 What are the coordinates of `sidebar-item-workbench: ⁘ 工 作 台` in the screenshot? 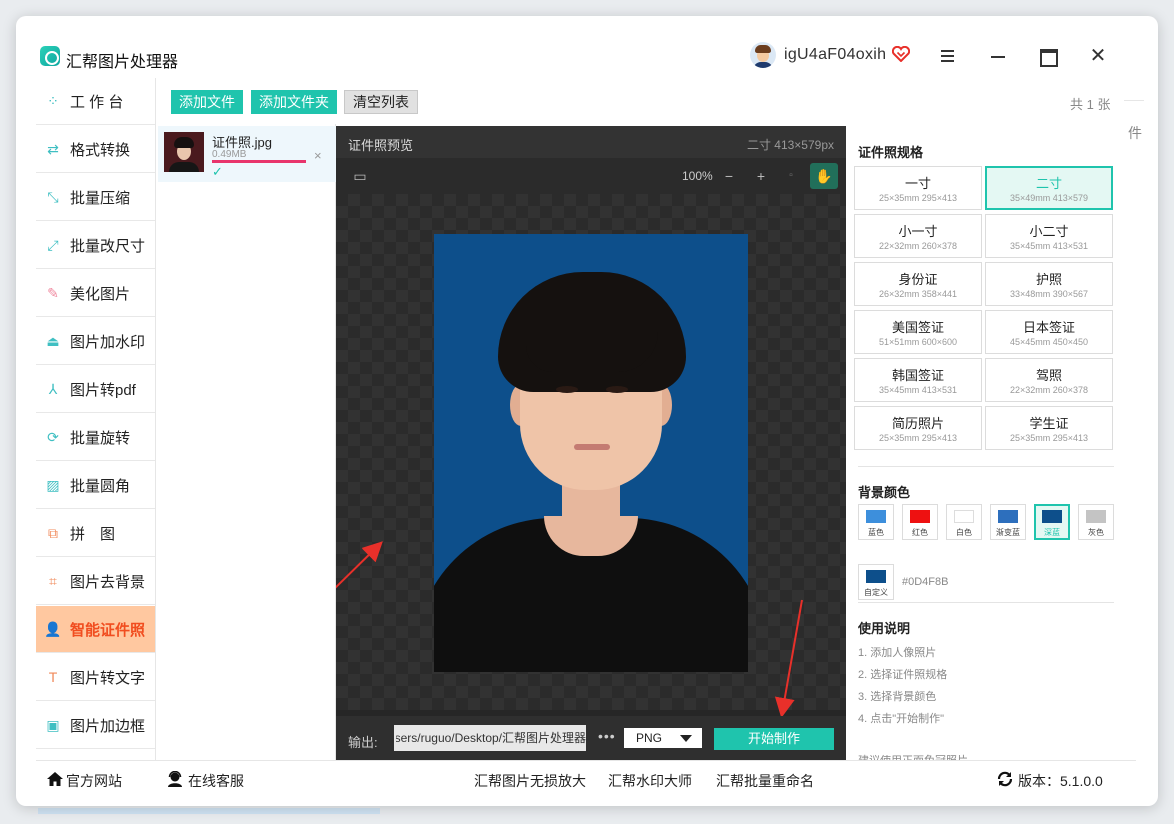 It's located at (95, 101).